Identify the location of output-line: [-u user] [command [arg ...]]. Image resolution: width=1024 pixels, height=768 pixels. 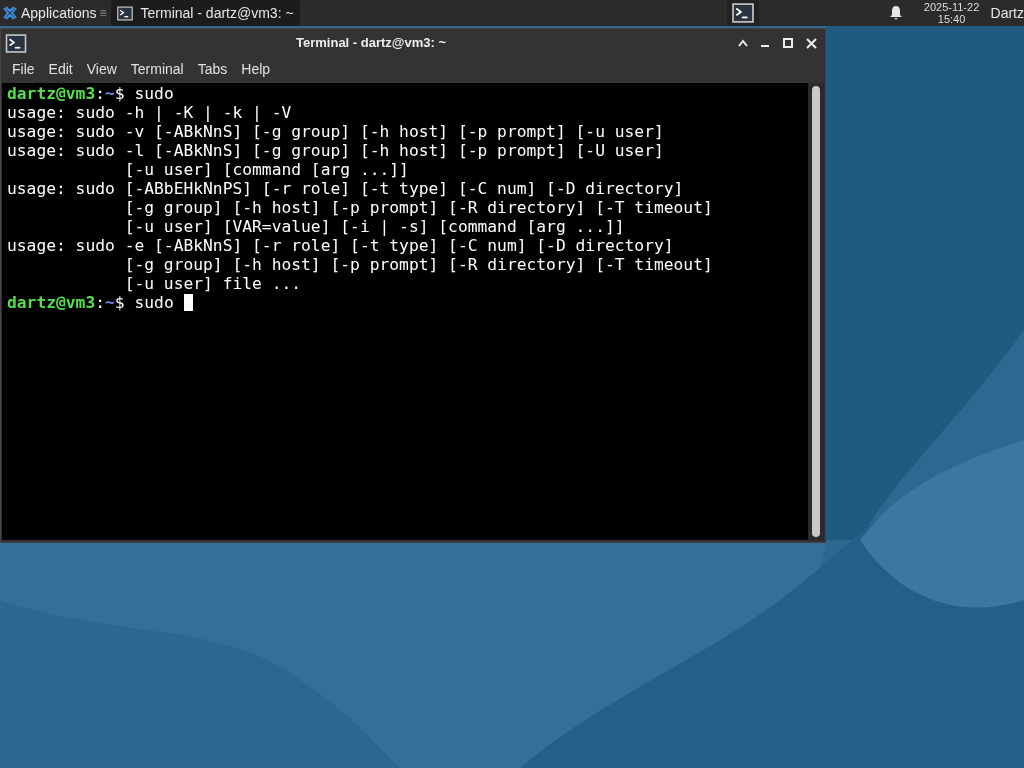
(266, 169).